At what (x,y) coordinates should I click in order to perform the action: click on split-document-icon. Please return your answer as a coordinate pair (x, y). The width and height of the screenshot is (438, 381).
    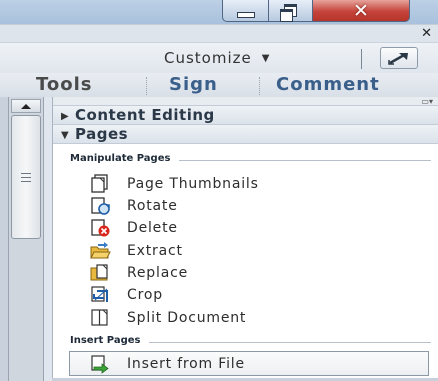
    Looking at the image, I should click on (99, 317).